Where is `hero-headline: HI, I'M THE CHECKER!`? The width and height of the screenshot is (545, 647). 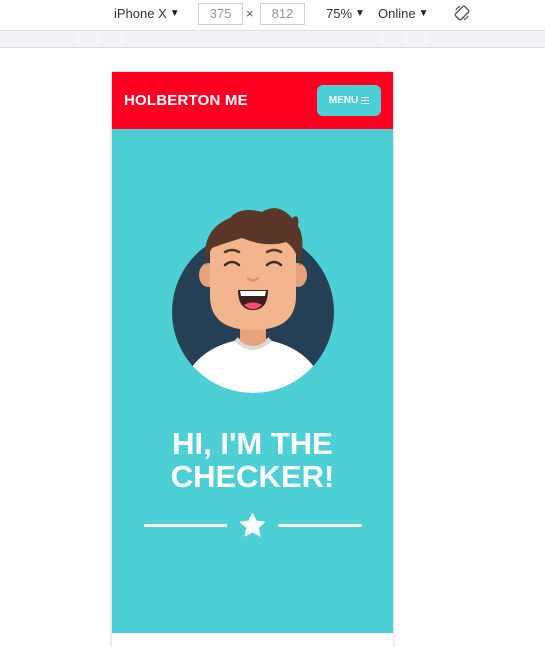
hero-headline: HI, I'M THE CHECKER! is located at coordinates (252, 460).